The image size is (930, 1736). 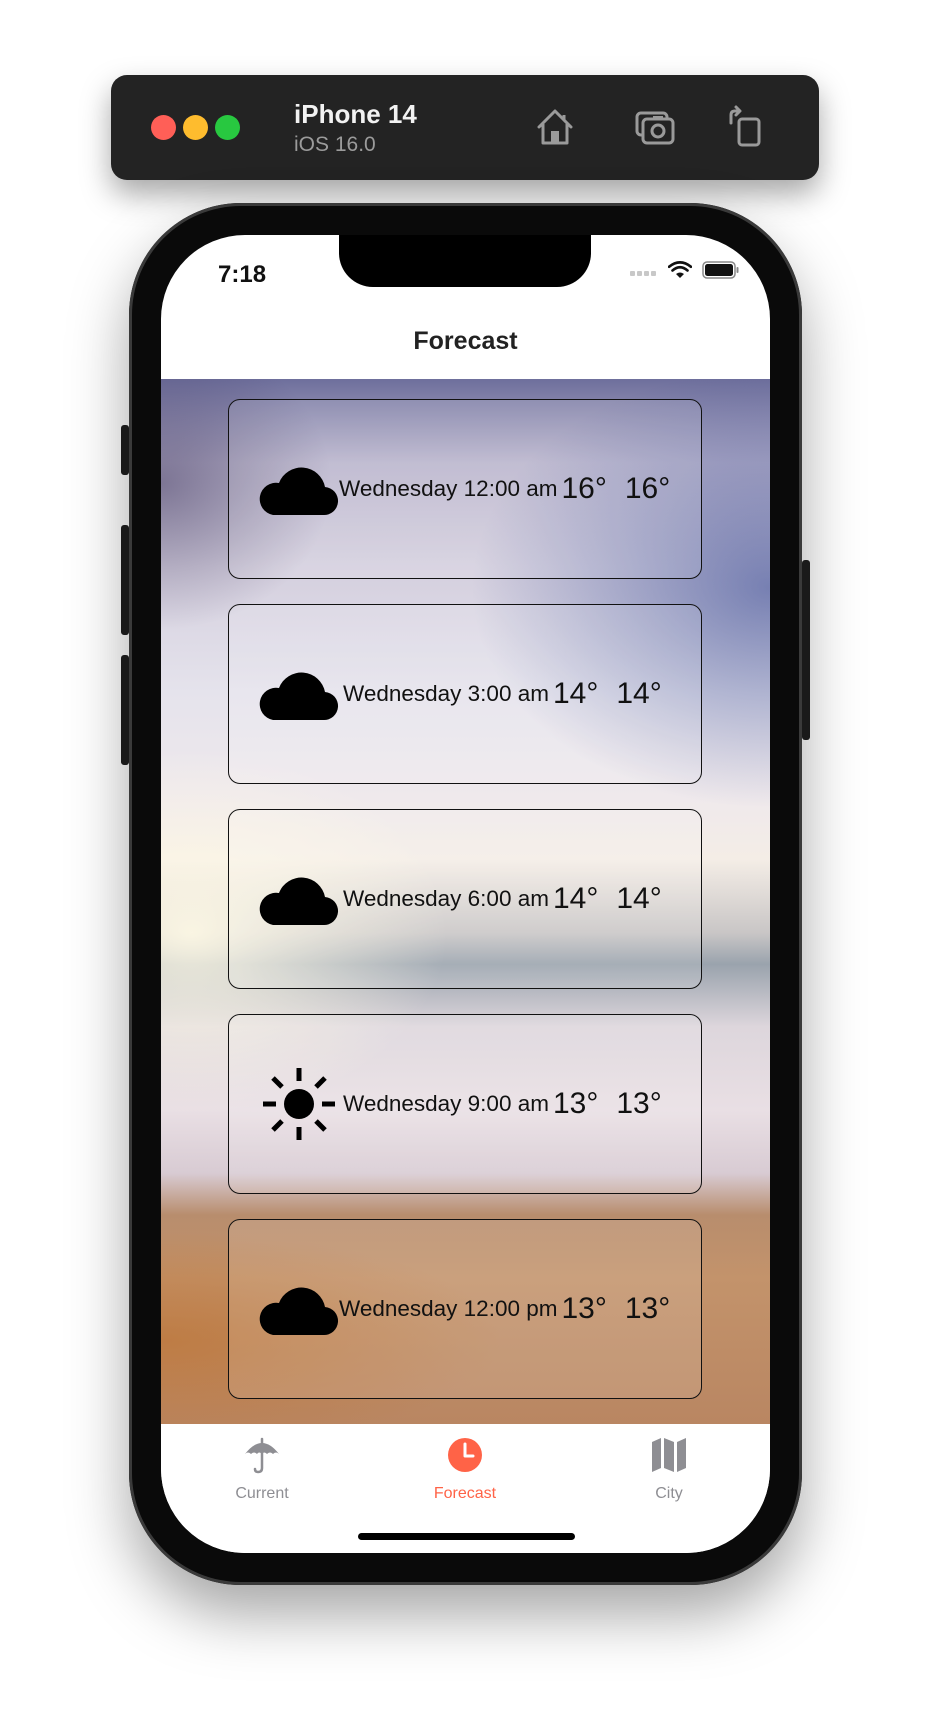 I want to click on tab-city: City, so click(x=669, y=1469).